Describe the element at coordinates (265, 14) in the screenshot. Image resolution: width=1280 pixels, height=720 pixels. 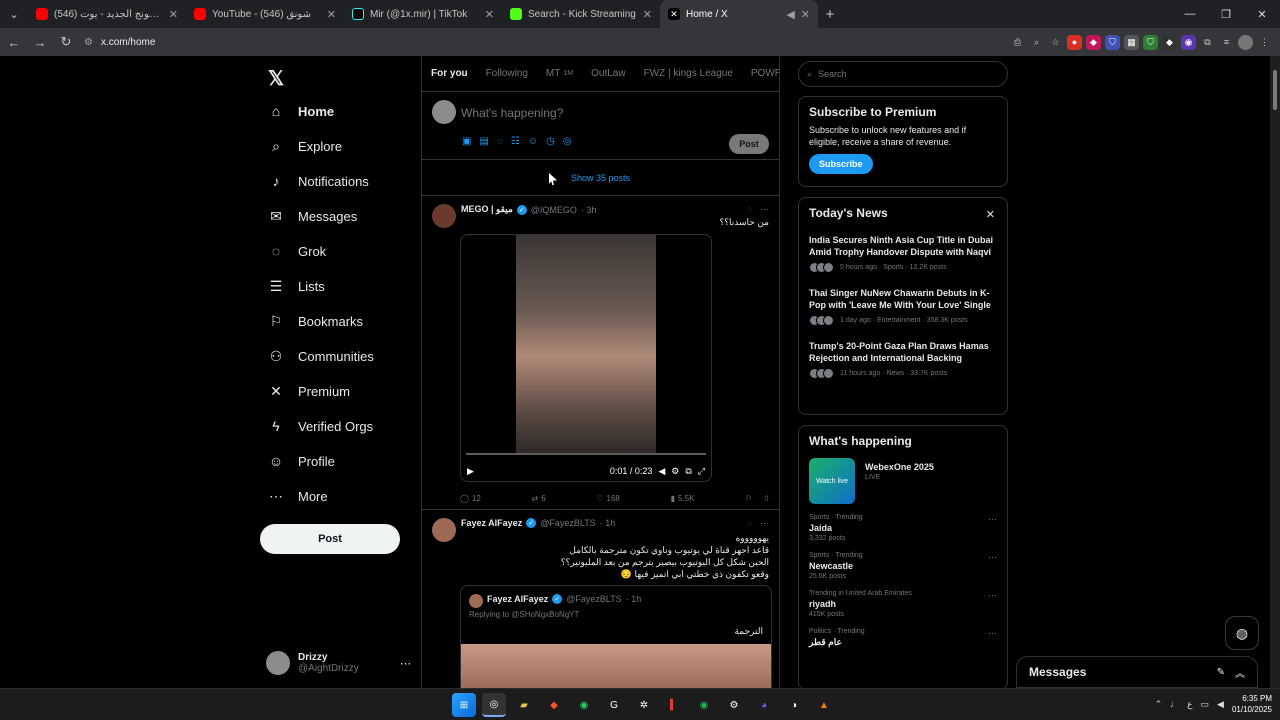
I see `browser-tab-2: YouTube - (546) شونق ✕` at that location.